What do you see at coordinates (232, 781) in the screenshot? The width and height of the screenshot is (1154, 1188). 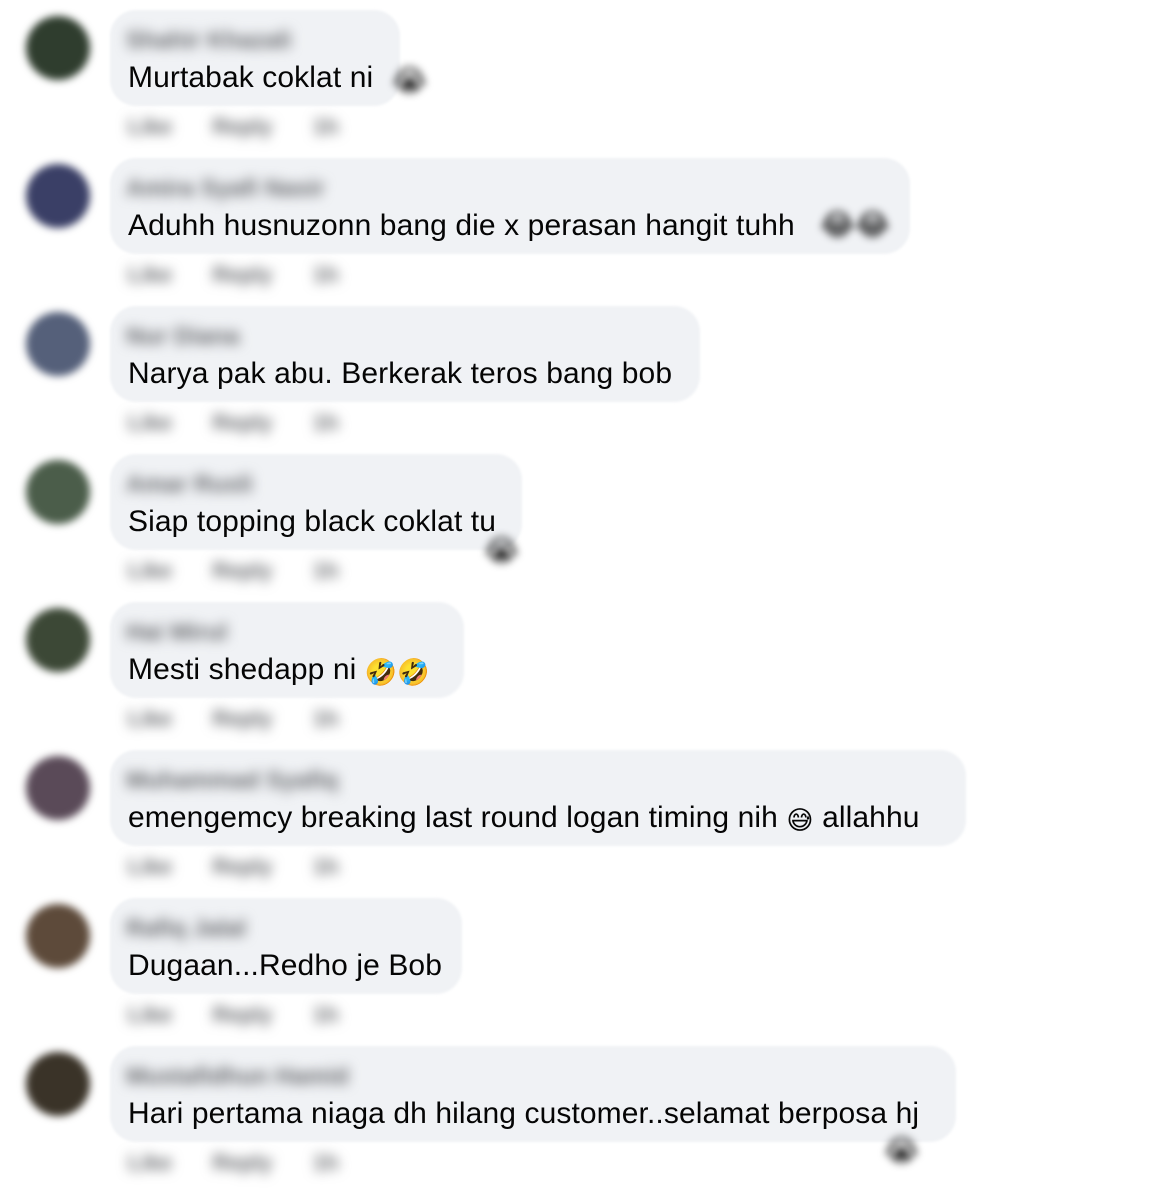 I see `comment-author: Muhammad Syafiq` at bounding box center [232, 781].